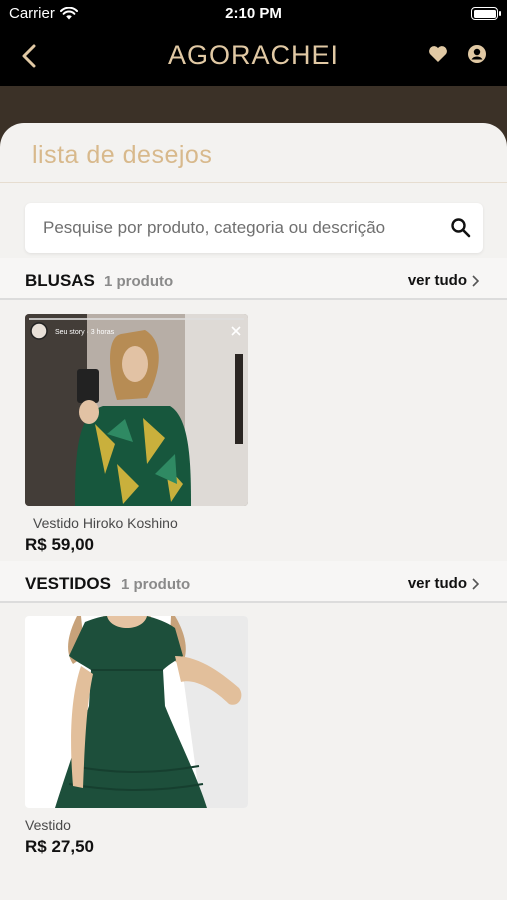  Describe the element at coordinates (136, 410) in the screenshot. I see `product-image: Seu story · 3 horas` at that location.